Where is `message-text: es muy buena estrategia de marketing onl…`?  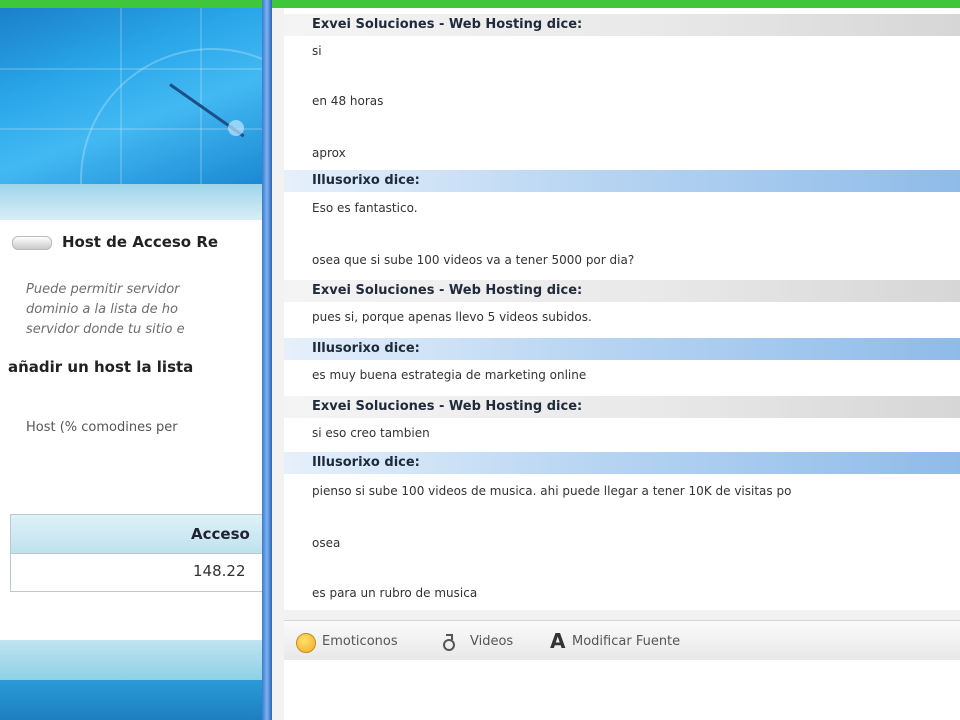
message-text: es muy buena estrategia de marketing onl… is located at coordinates (449, 375).